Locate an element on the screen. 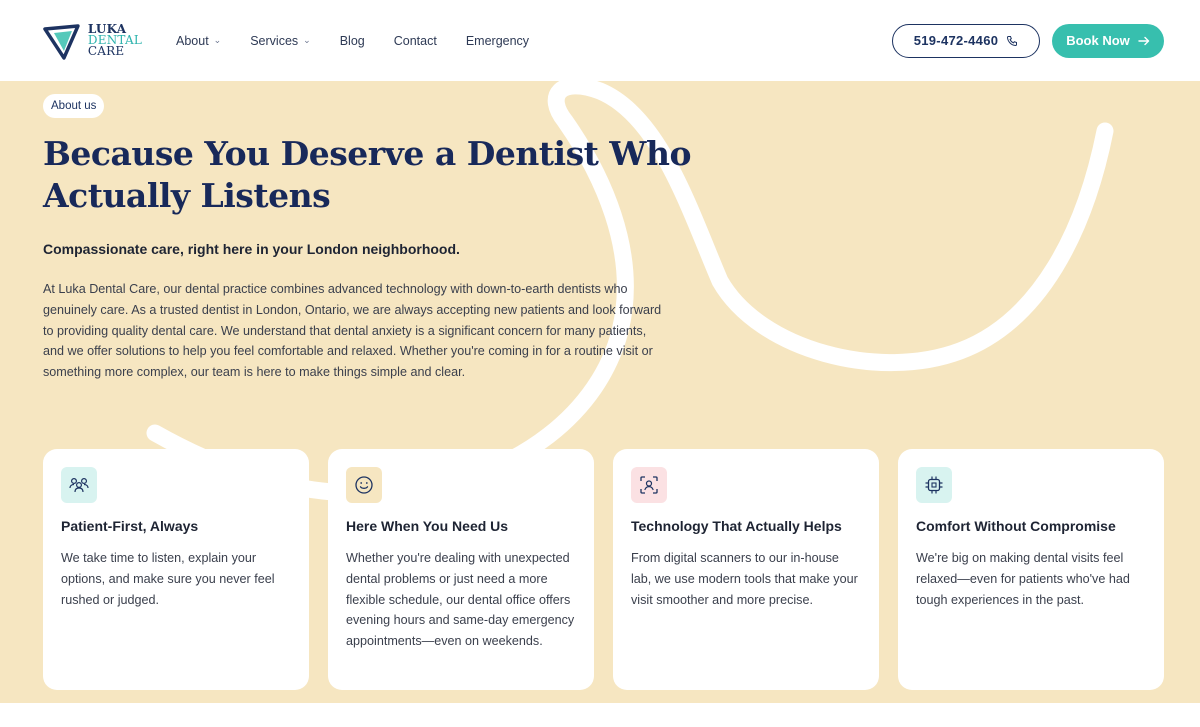 This screenshot has height=727, width=1200. card-title: Patient-First, Always is located at coordinates (130, 526).